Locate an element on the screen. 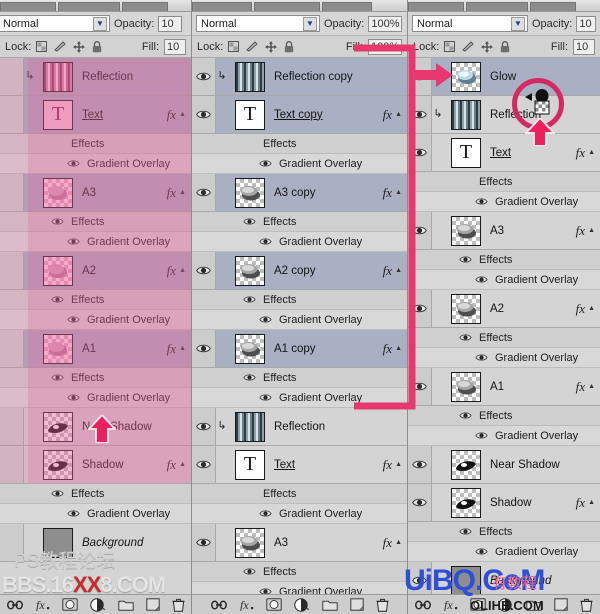 The image size is (600, 614). add-layer-style-icon: fx is located at coordinates (42, 604).